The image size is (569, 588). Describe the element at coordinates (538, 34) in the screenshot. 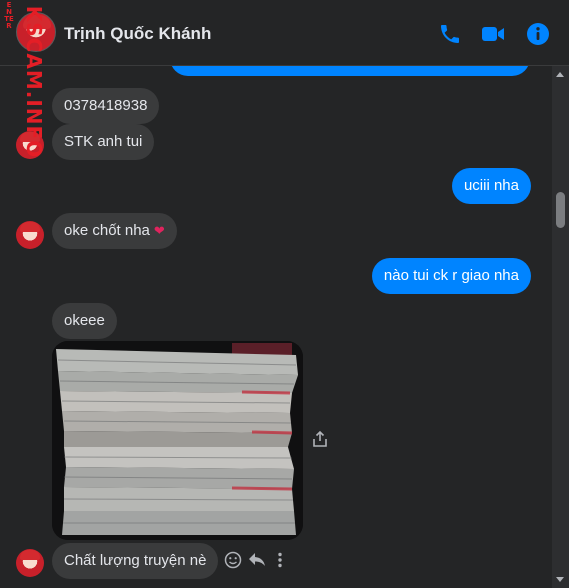

I see `info-icon` at that location.